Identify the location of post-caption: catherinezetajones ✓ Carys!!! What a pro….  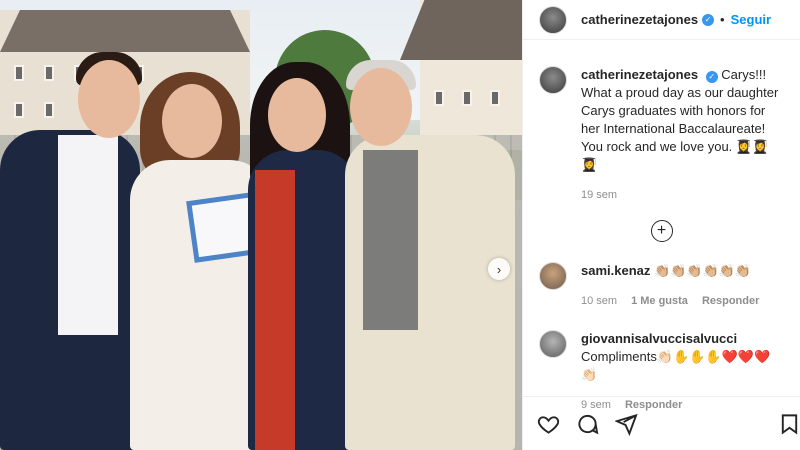
(661, 122).